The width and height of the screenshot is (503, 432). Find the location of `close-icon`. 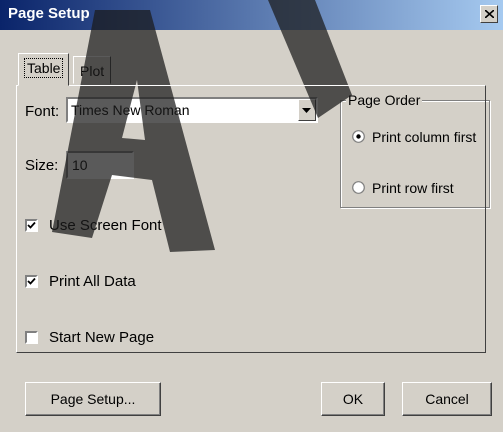

close-icon is located at coordinates (489, 14).